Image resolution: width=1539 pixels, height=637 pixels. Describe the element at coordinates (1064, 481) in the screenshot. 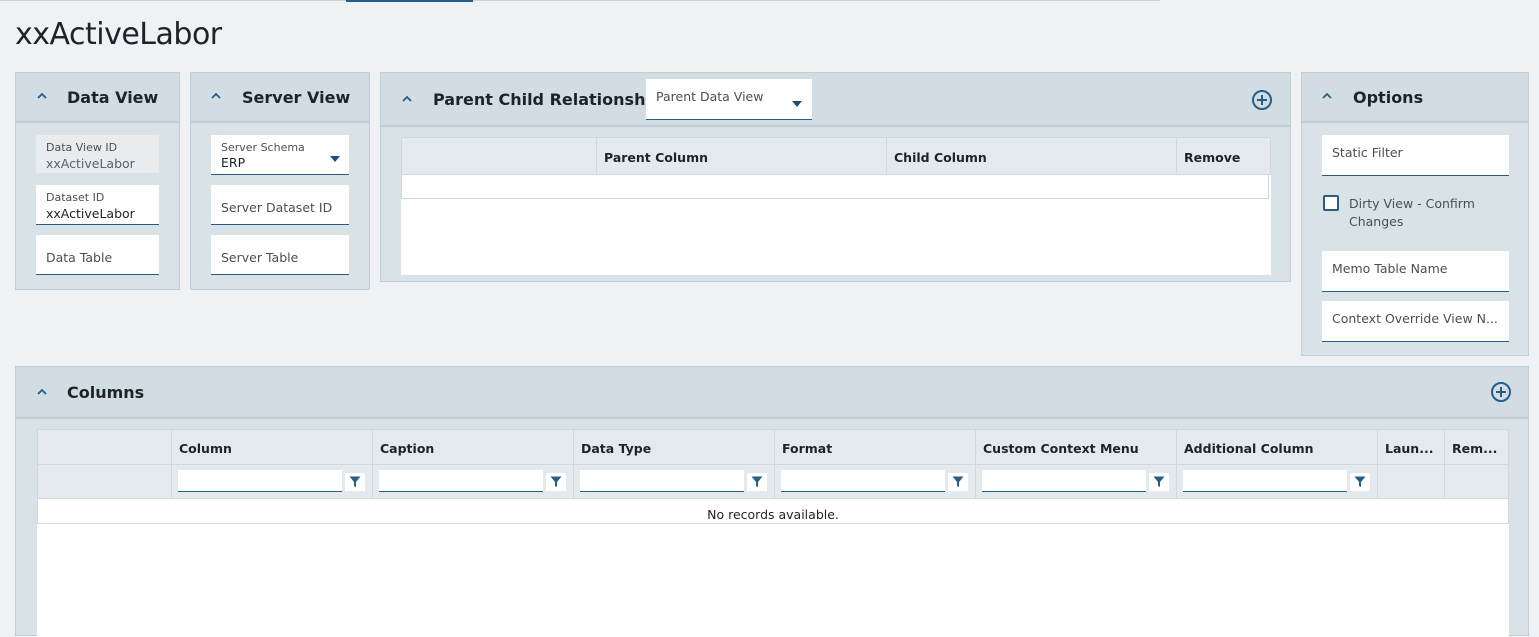

I see `custom-context-menu-filter-input` at that location.